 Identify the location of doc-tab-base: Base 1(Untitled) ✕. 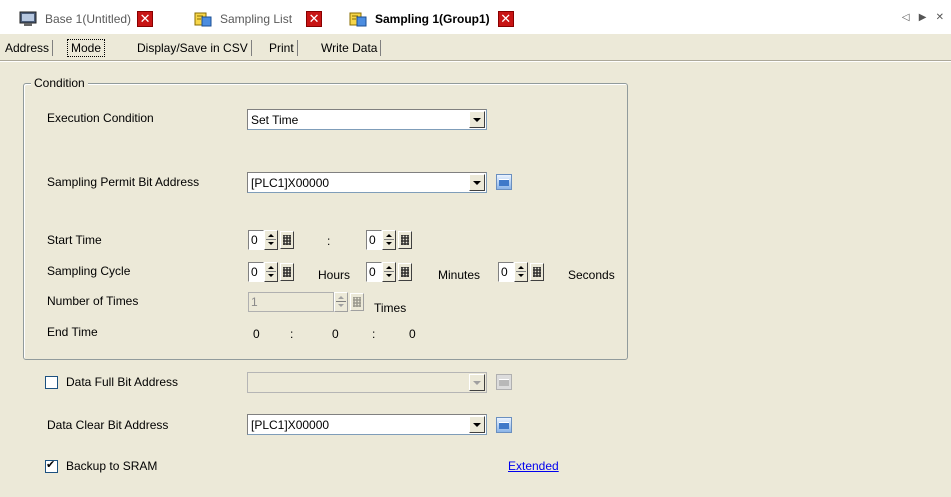
(86, 19).